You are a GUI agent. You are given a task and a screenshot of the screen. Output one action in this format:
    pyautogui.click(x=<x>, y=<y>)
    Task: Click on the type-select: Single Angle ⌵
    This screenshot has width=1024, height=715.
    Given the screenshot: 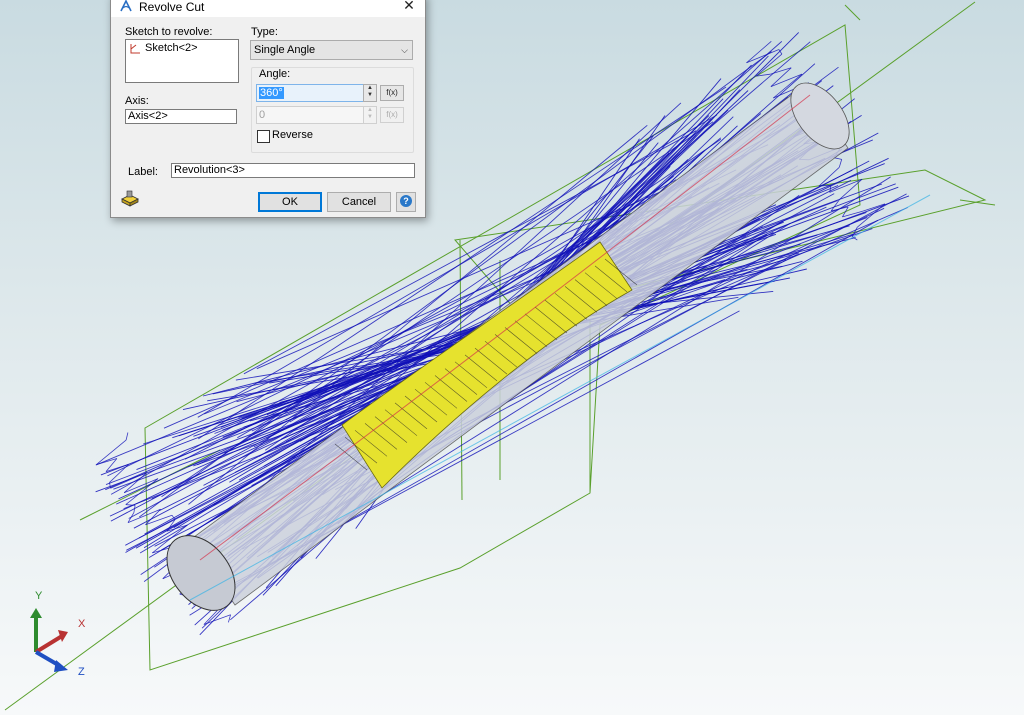 What is the action you would take?
    pyautogui.click(x=331, y=50)
    